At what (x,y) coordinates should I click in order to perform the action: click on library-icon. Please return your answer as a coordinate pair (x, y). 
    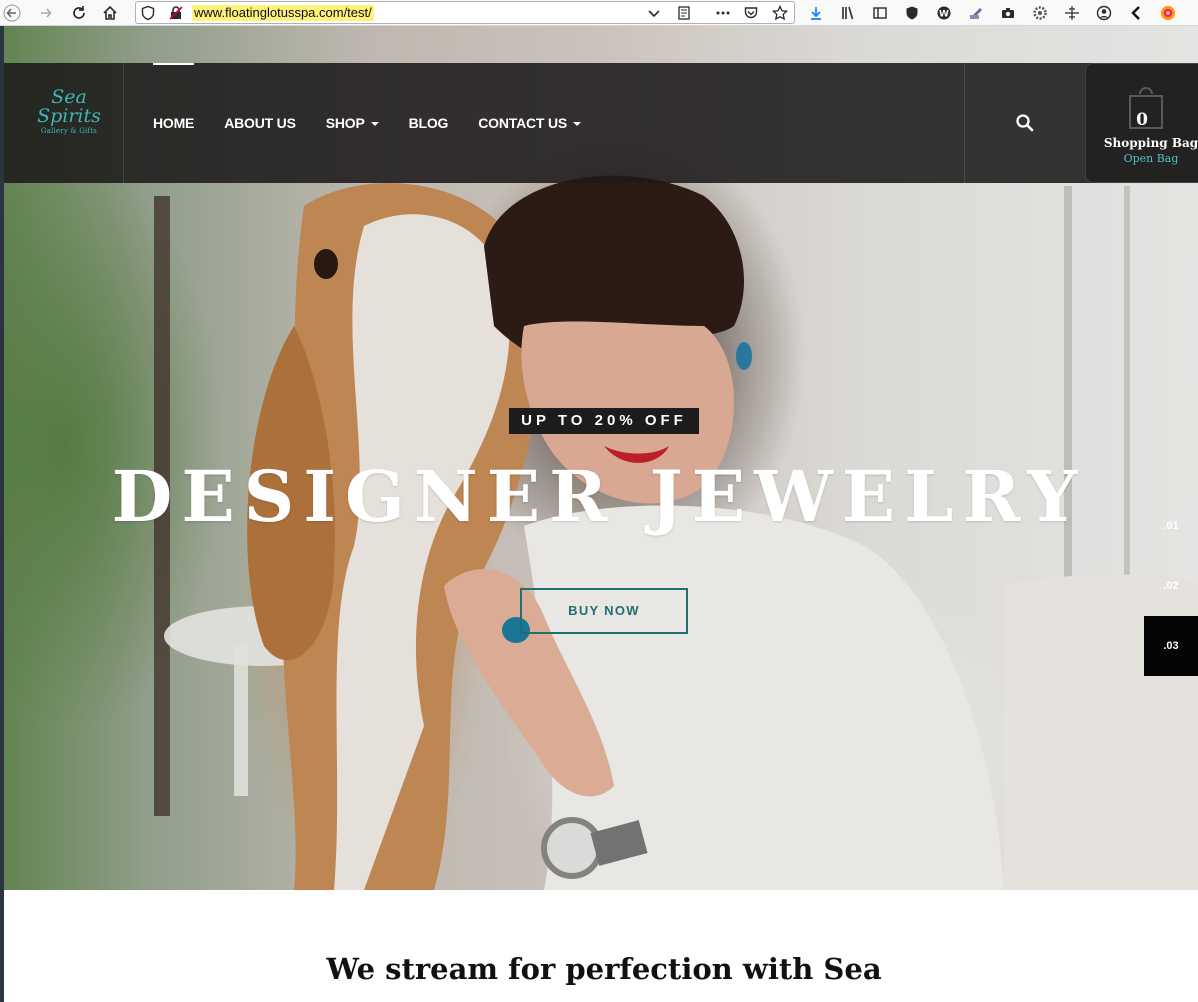
    Looking at the image, I should click on (848, 13).